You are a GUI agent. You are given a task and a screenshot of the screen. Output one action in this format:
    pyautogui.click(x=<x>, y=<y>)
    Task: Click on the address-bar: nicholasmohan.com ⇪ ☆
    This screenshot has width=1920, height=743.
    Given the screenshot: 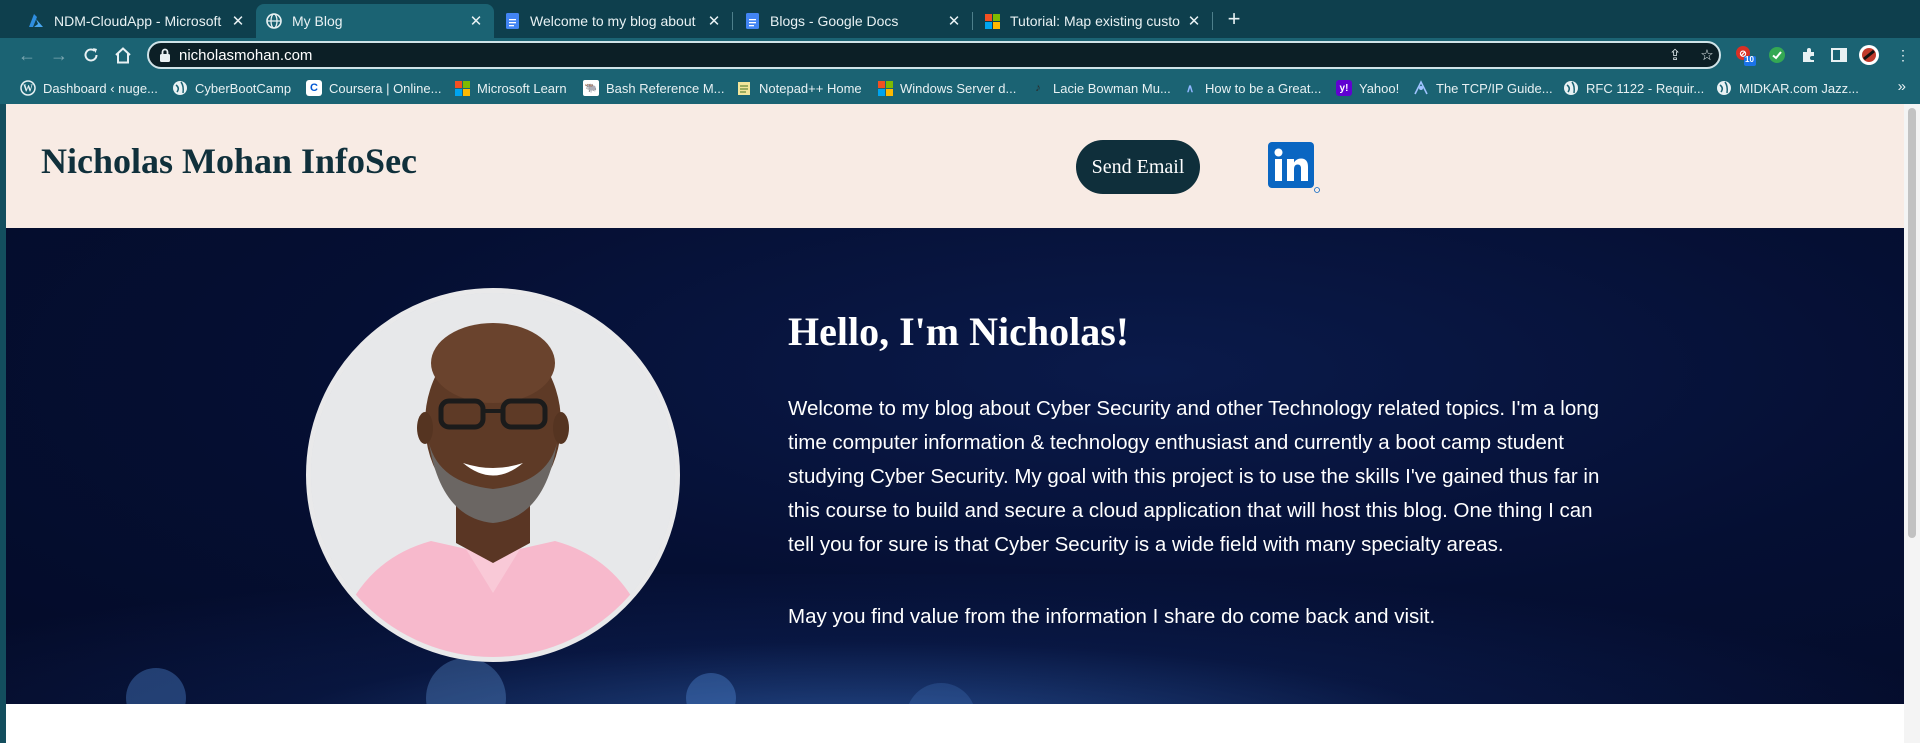 What is the action you would take?
    pyautogui.click(x=934, y=55)
    